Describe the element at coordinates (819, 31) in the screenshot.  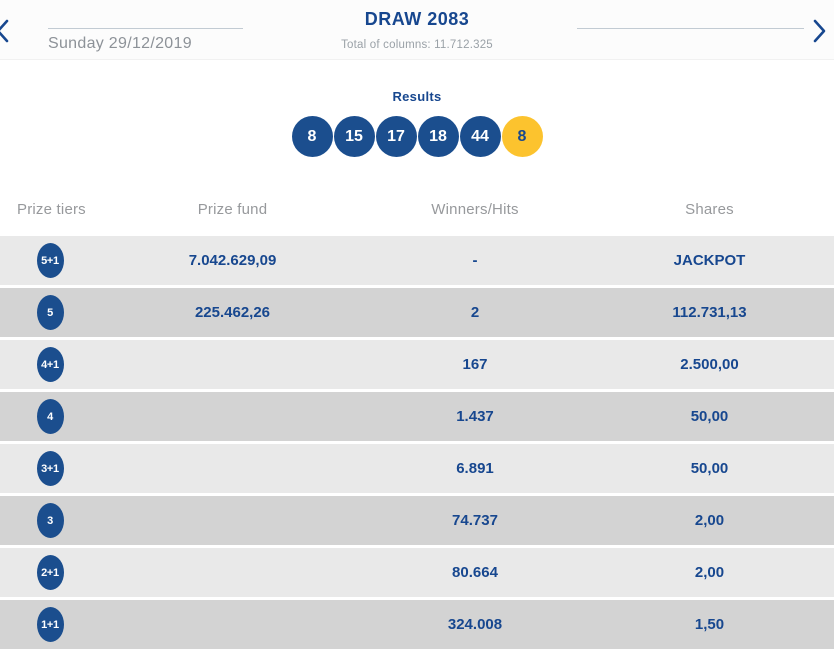
I see `next-draw-button` at that location.